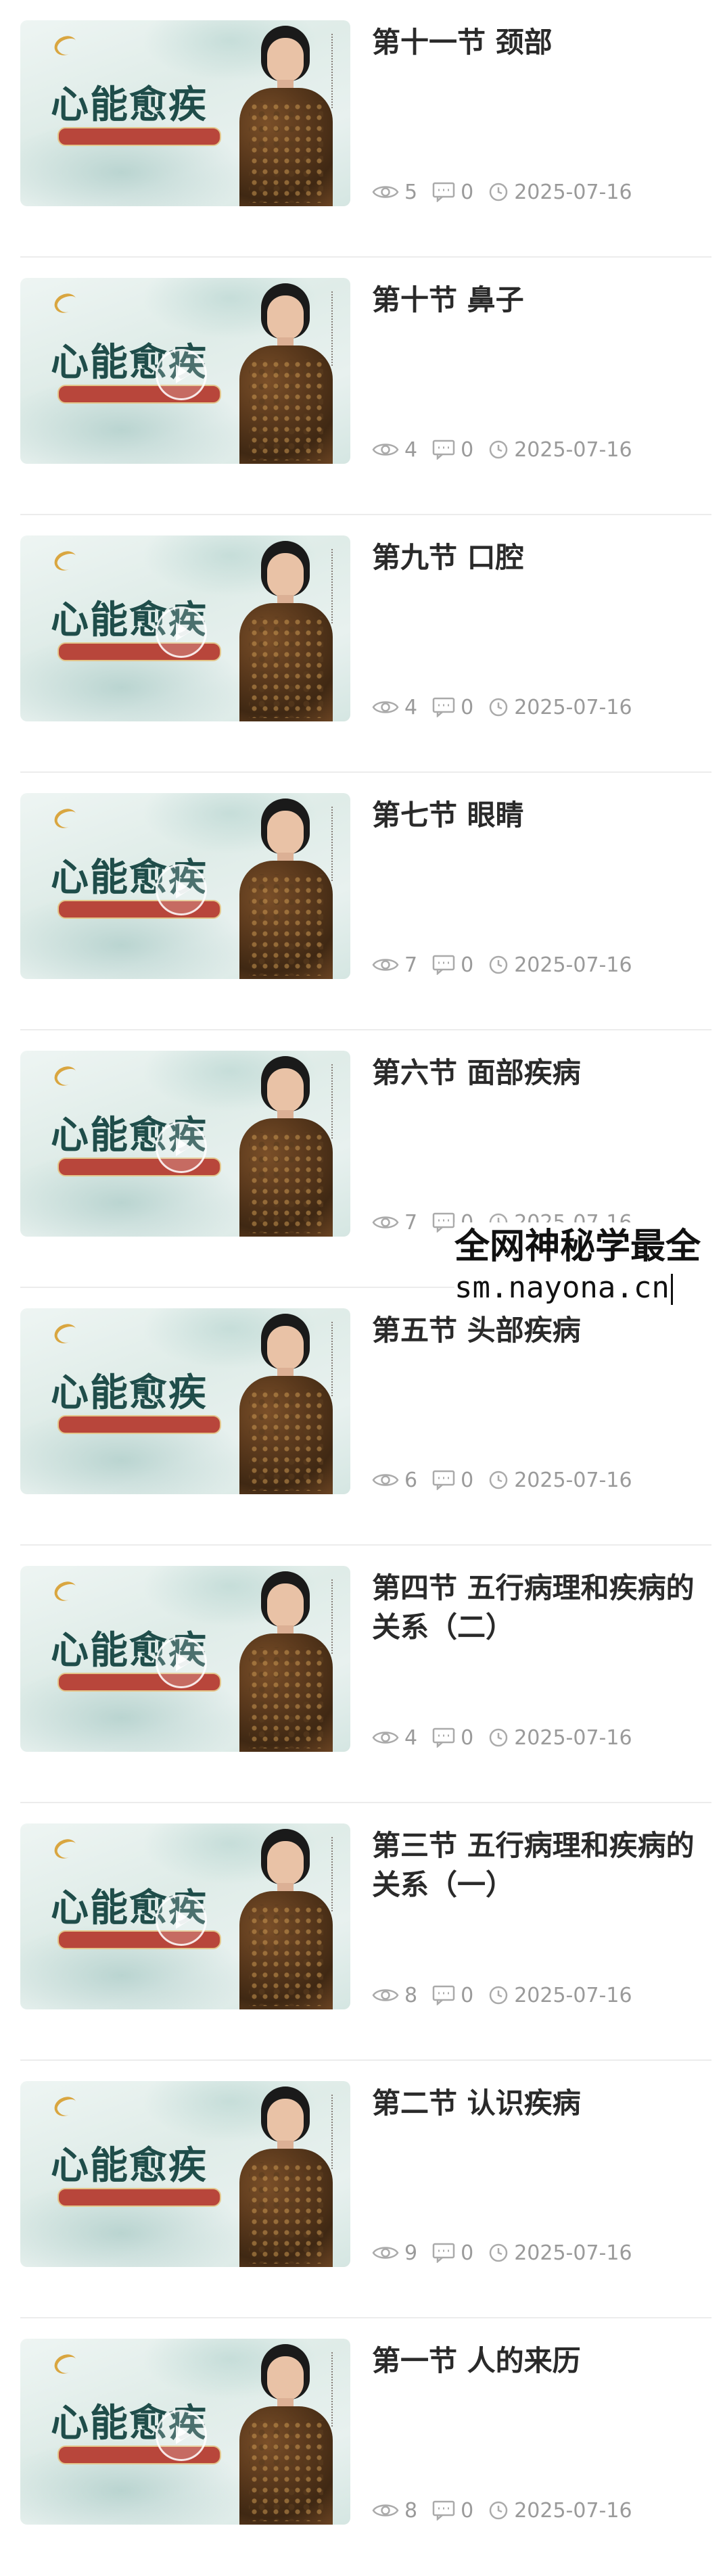 The height and width of the screenshot is (2576, 725). Describe the element at coordinates (562, 1287) in the screenshot. I see `watermark-url: sm.nayona.cn` at that location.